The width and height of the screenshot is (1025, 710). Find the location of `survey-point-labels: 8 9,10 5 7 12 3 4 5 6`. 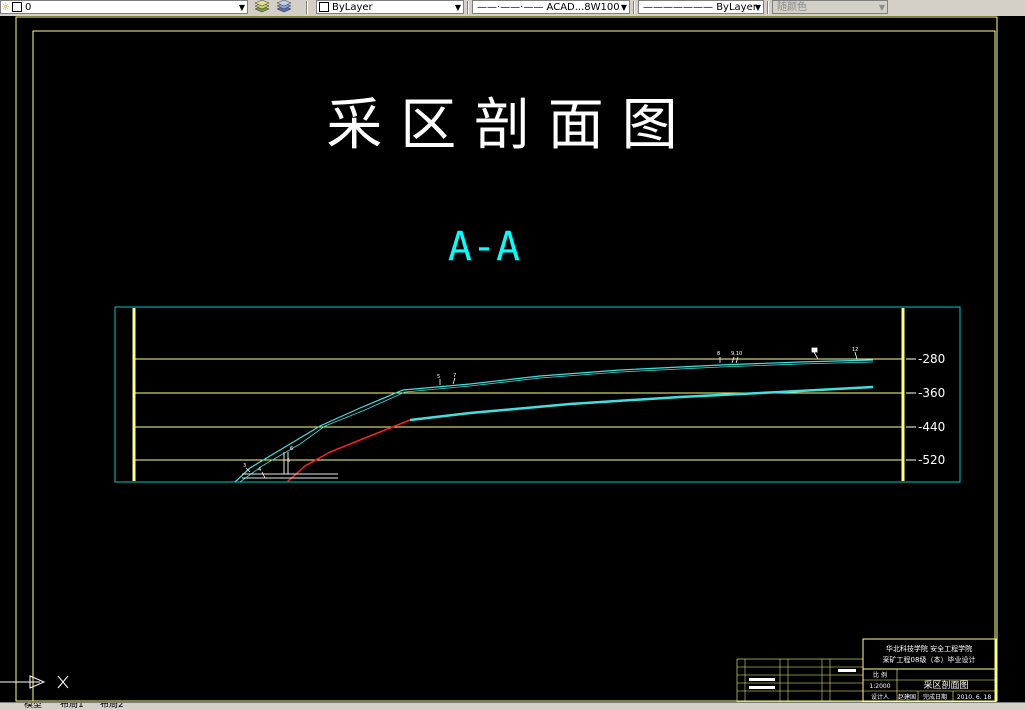

survey-point-labels: 8 9,10 5 7 12 3 4 5 6 is located at coordinates (550, 410).